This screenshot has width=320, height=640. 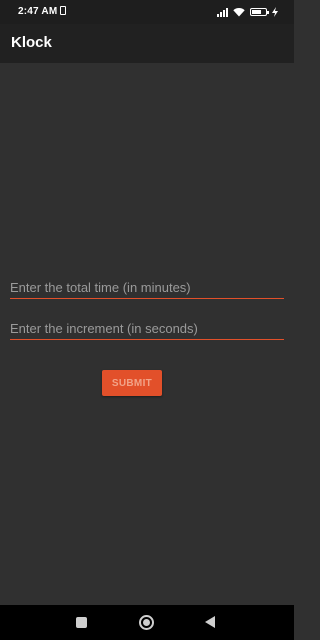 I want to click on battery-level, so click(x=257, y=12).